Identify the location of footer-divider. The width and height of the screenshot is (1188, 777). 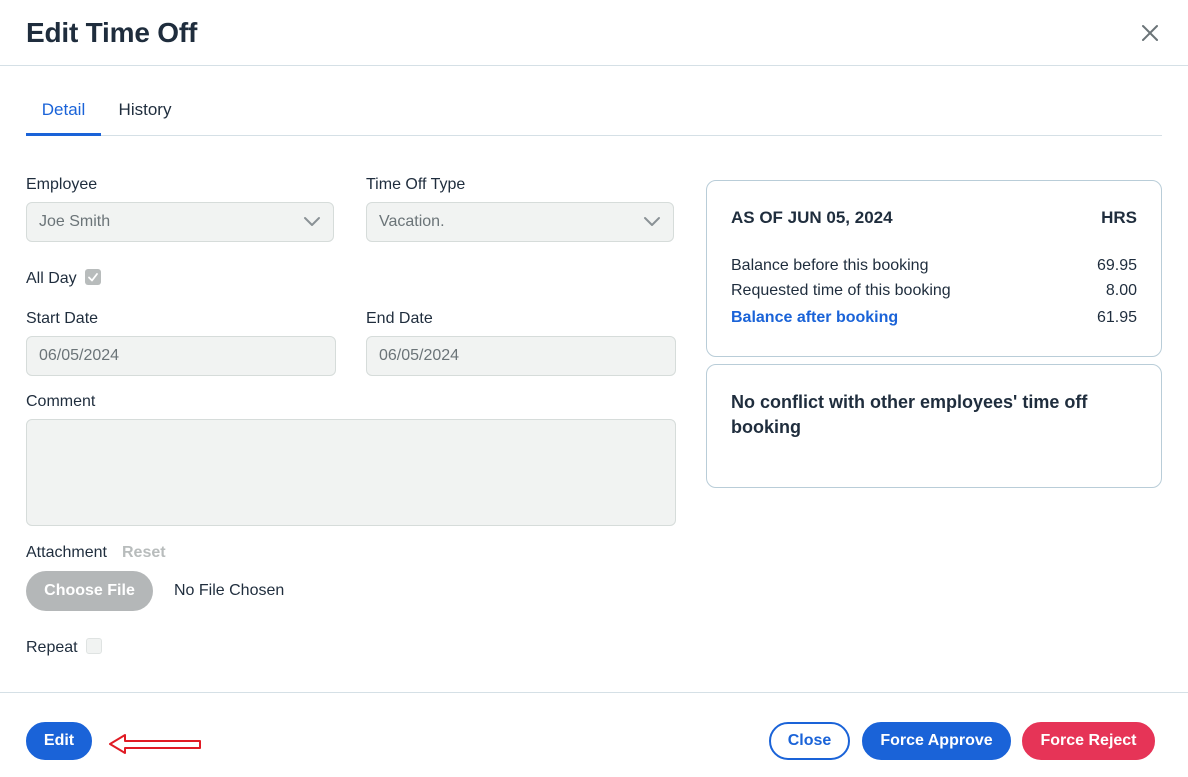
(594, 692).